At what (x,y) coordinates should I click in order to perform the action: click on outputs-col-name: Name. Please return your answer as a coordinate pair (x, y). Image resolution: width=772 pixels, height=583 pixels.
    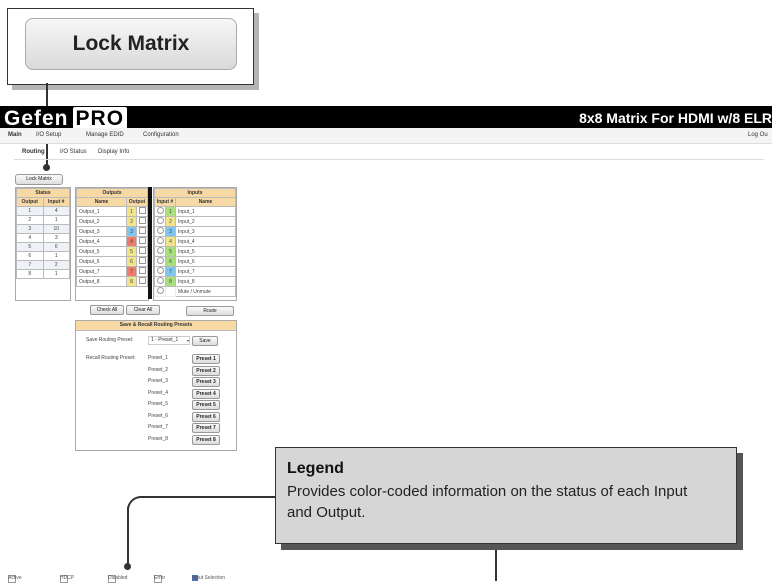
    Looking at the image, I should click on (101, 202).